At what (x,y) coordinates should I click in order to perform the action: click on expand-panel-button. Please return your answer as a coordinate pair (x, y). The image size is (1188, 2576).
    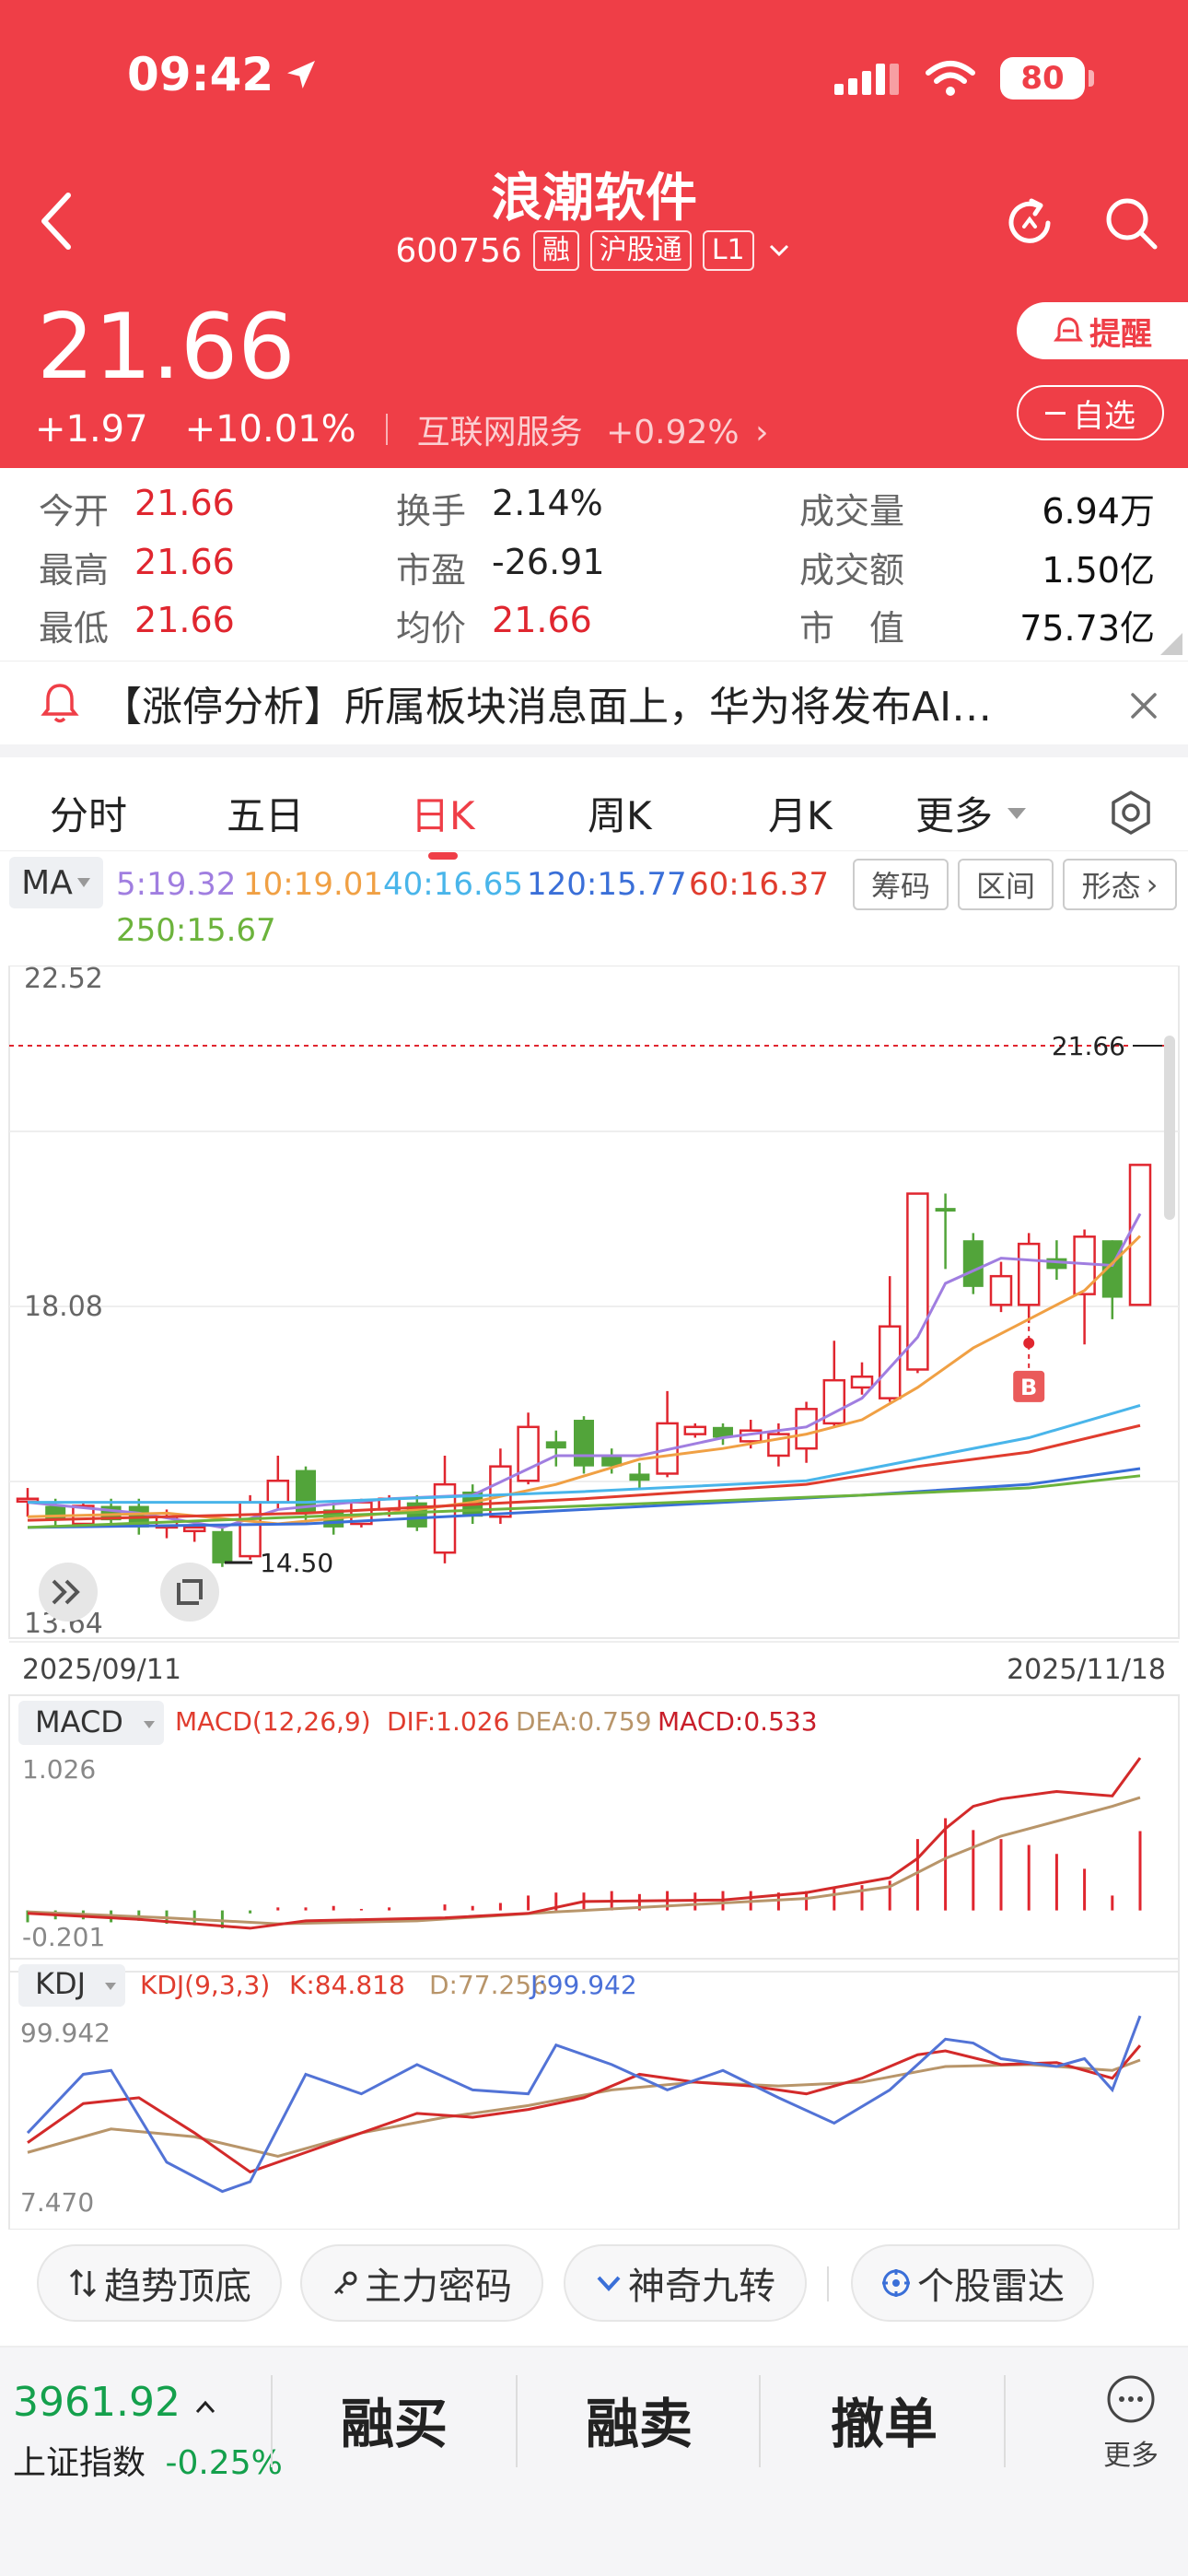
    Looking at the image, I should click on (68, 1592).